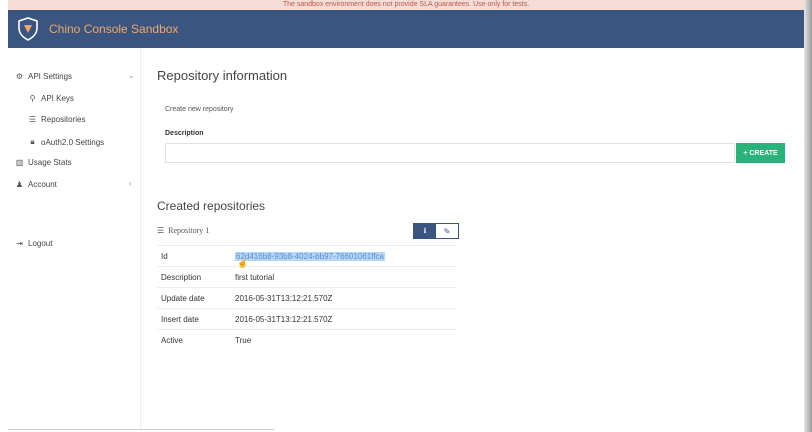  I want to click on sidebar-item-api-keys: ⚲ API Keys, so click(51, 98).